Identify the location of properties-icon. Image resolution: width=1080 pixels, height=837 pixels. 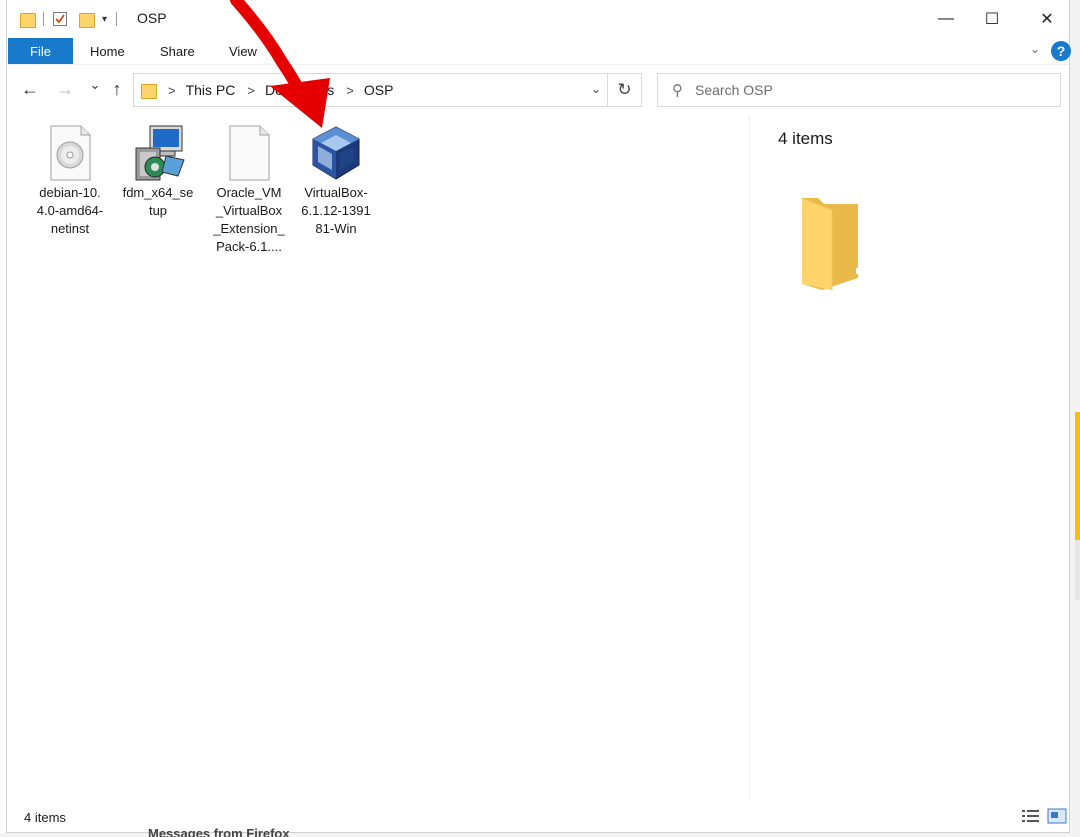
(60, 19).